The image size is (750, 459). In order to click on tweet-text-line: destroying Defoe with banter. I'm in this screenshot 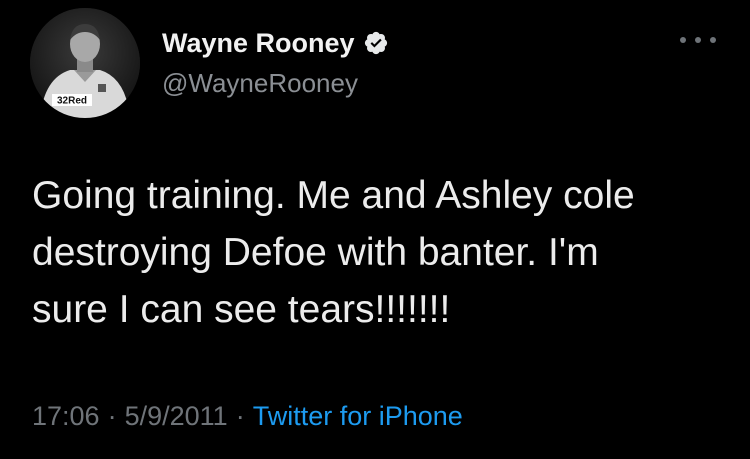, I will do `click(315, 252)`.